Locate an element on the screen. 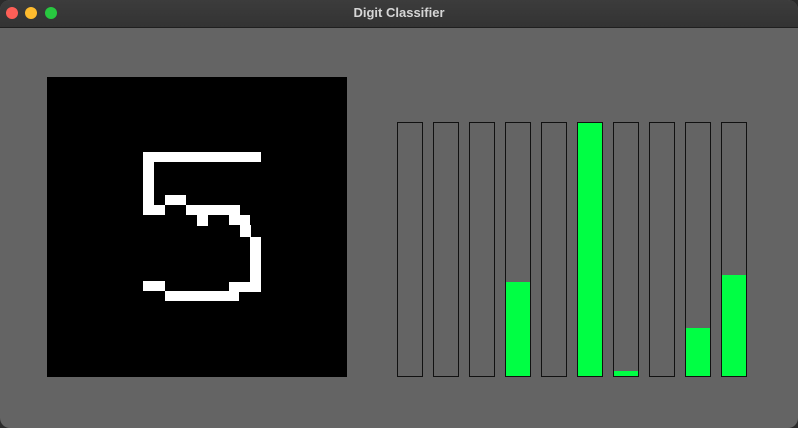 Image resolution: width=798 pixels, height=428 pixels. title-bar: Digit Classifier is located at coordinates (399, 14).